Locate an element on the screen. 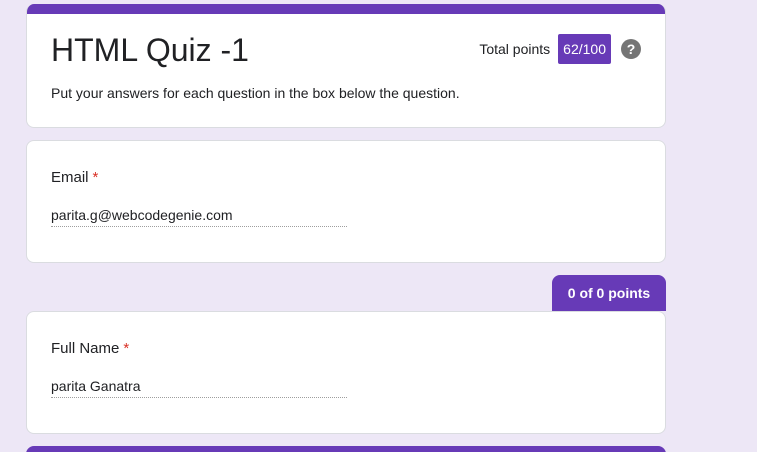  total-points-label: Total points is located at coordinates (515, 49).